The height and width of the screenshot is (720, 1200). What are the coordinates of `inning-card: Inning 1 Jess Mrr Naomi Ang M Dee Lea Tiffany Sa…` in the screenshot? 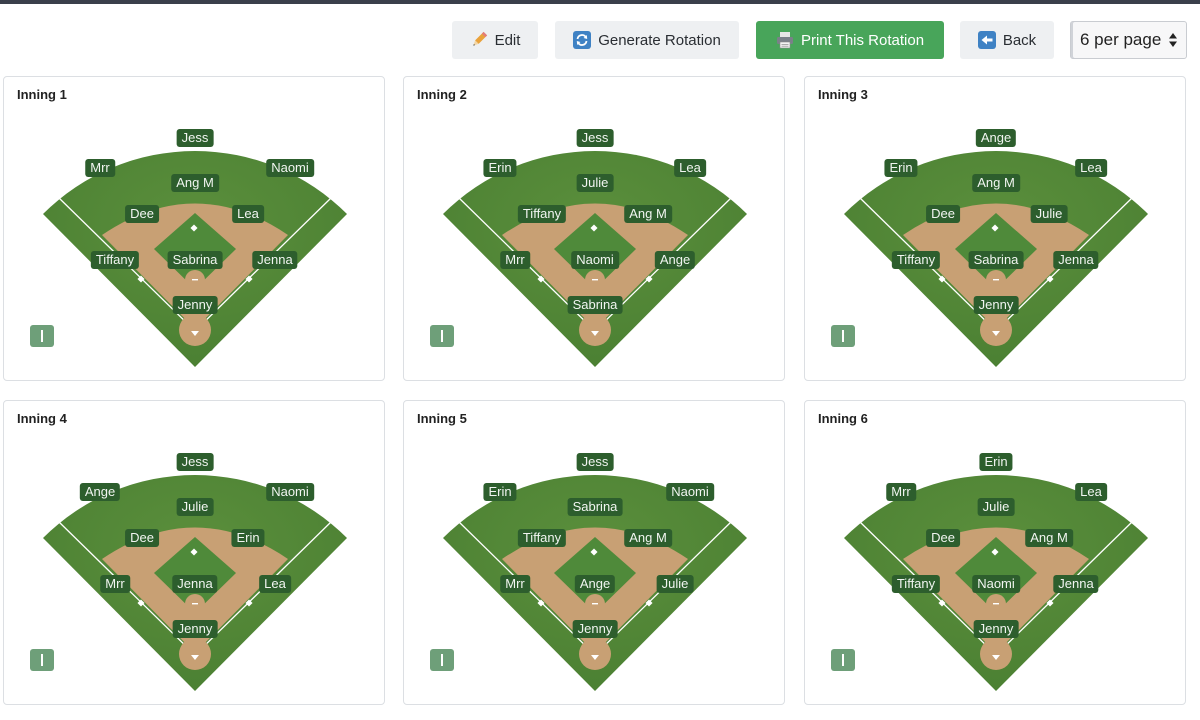 It's located at (194, 228).